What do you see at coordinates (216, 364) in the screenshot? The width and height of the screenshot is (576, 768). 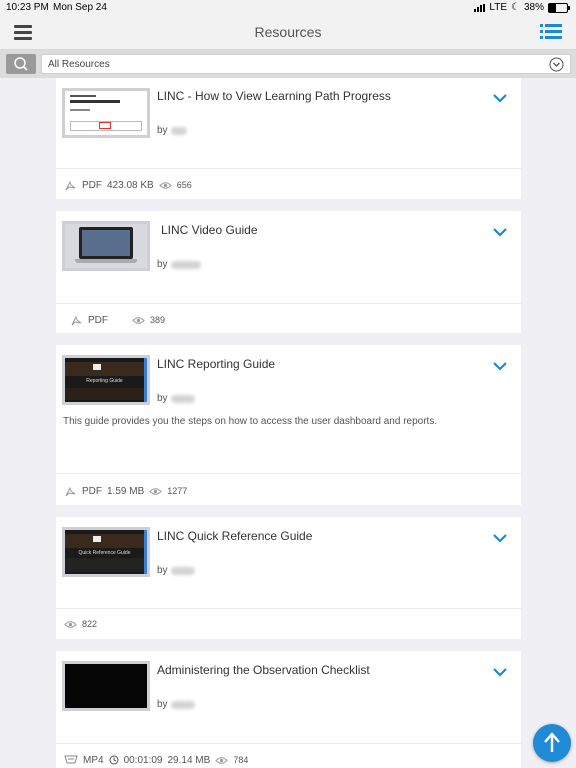 I see `resource-title: LINC Reporting Guide` at bounding box center [216, 364].